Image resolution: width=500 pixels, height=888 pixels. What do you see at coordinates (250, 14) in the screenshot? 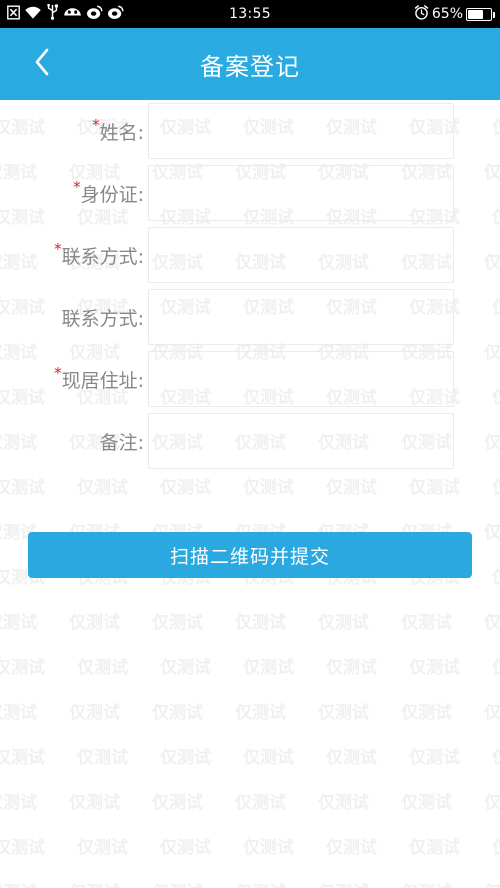
I see `status-bar: 13:55 65%` at bounding box center [250, 14].